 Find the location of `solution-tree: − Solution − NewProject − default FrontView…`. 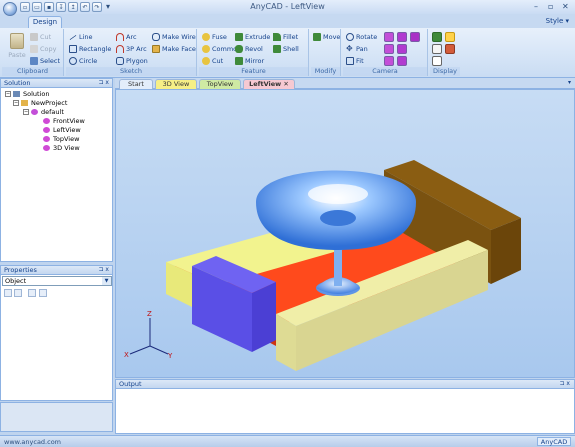

solution-tree: − Solution − NewProject − default FrontView… is located at coordinates (56, 175).